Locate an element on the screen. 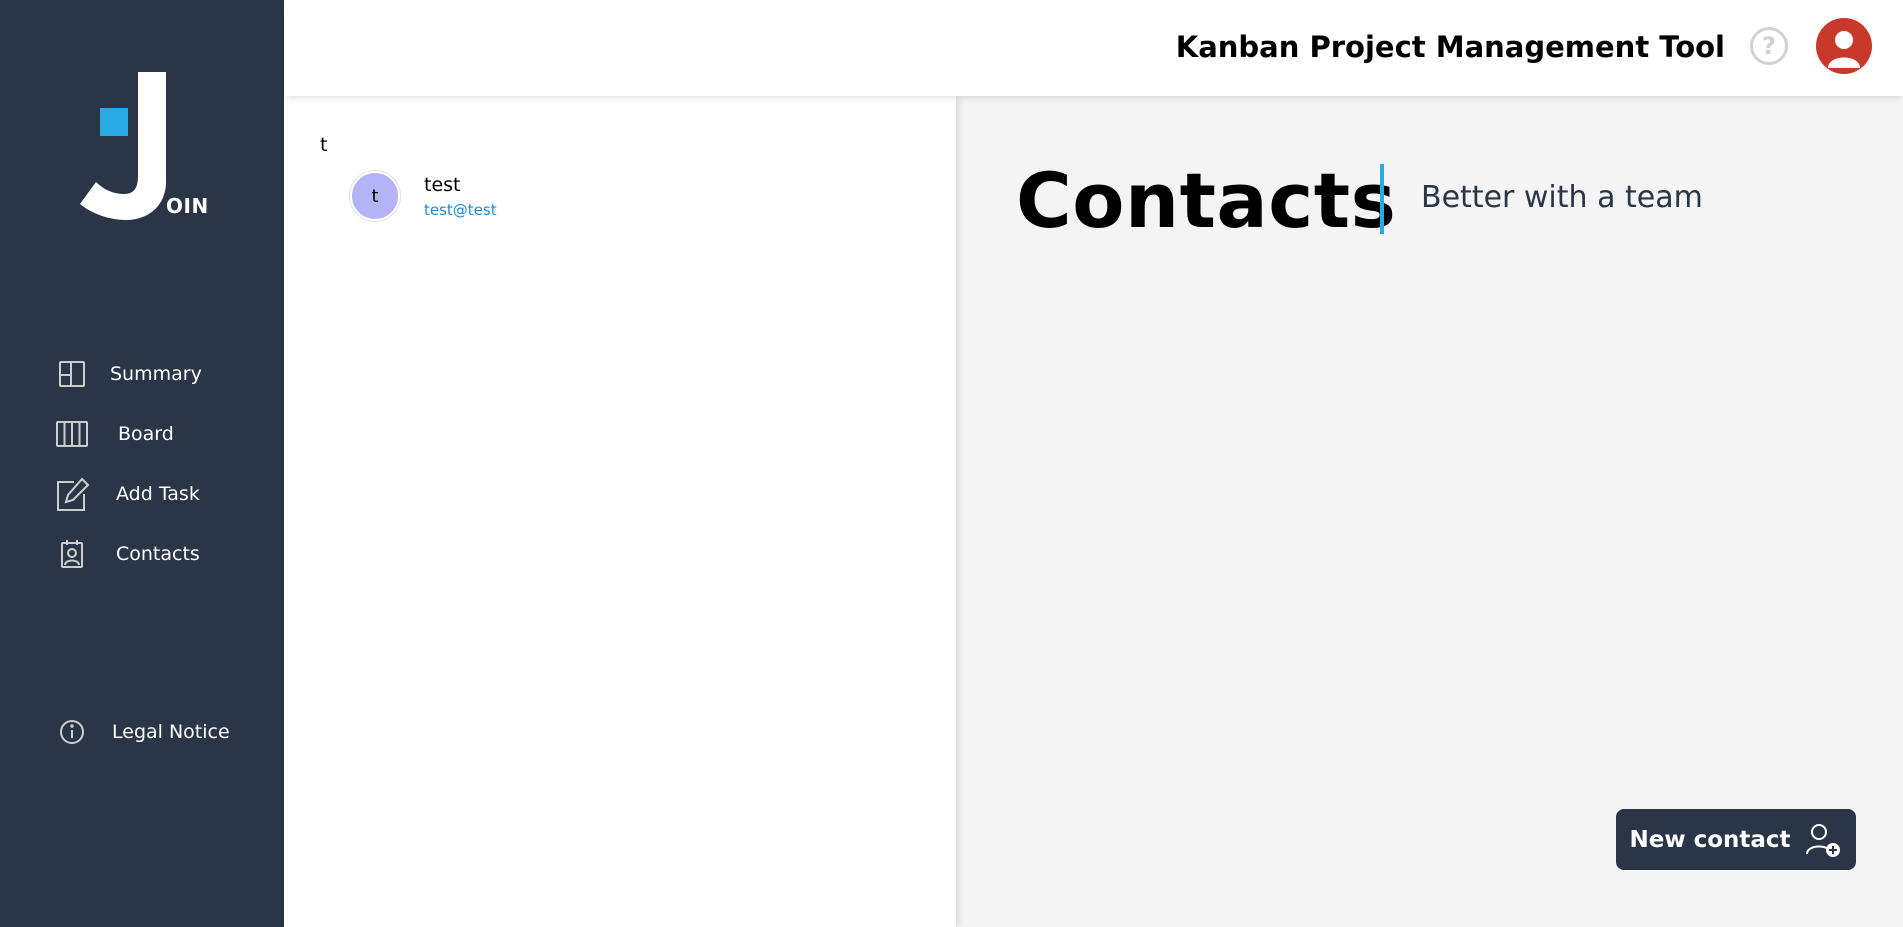  help-button: ? is located at coordinates (1769, 46).